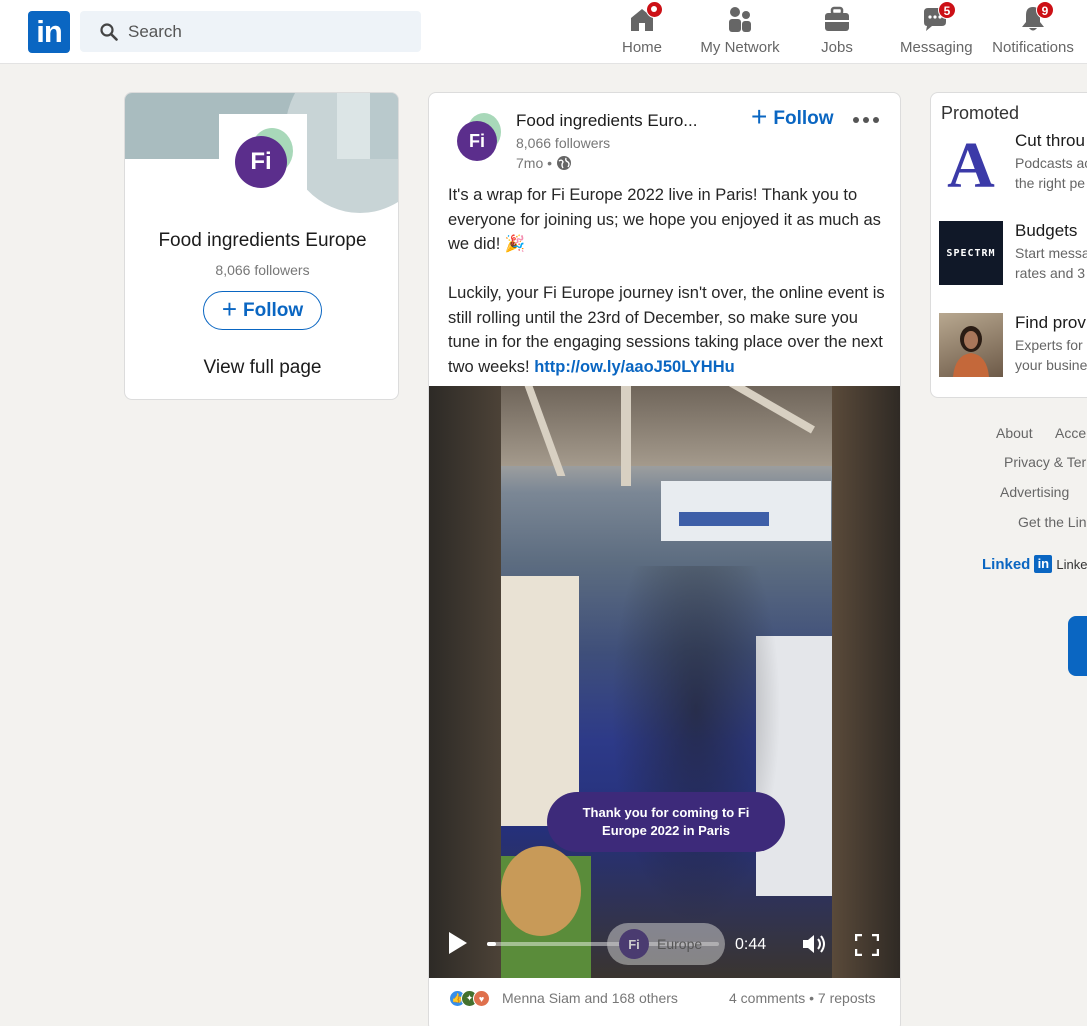 Image resolution: width=1087 pixels, height=1026 pixels. Describe the element at coordinates (971, 345) in the screenshot. I see `ad-photo` at that location.